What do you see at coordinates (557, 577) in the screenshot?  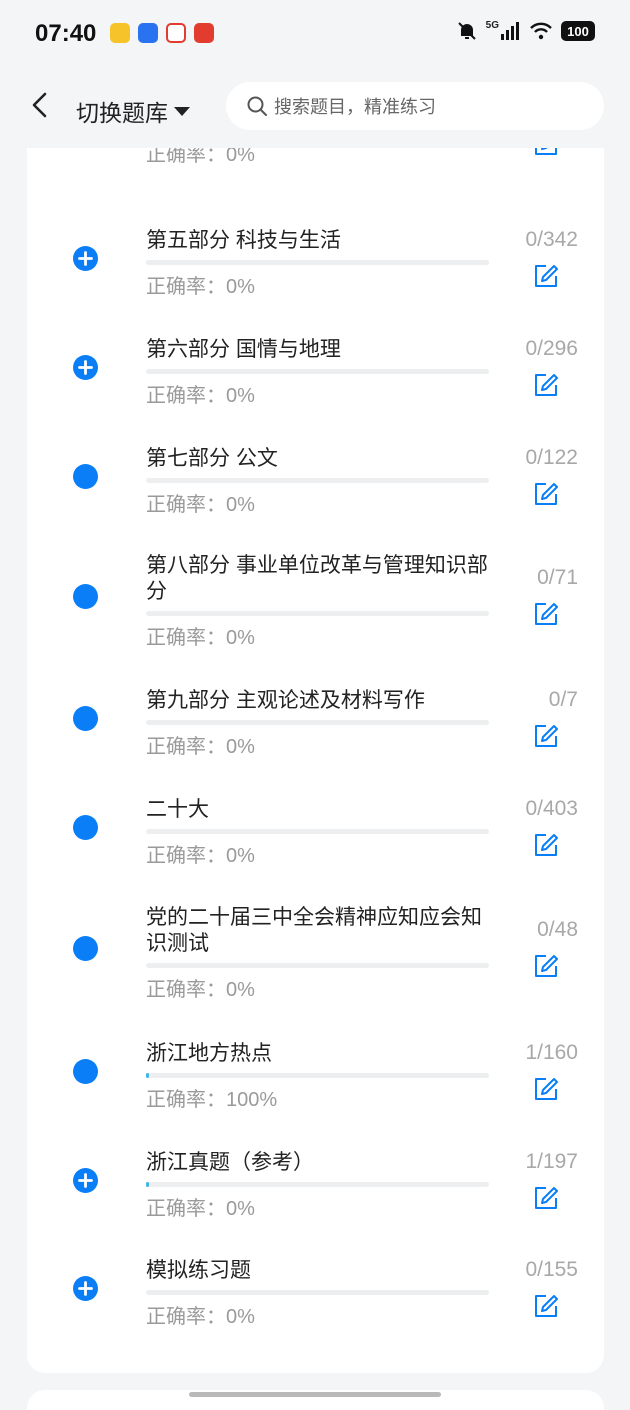 I see `progress-count: 0/71` at bounding box center [557, 577].